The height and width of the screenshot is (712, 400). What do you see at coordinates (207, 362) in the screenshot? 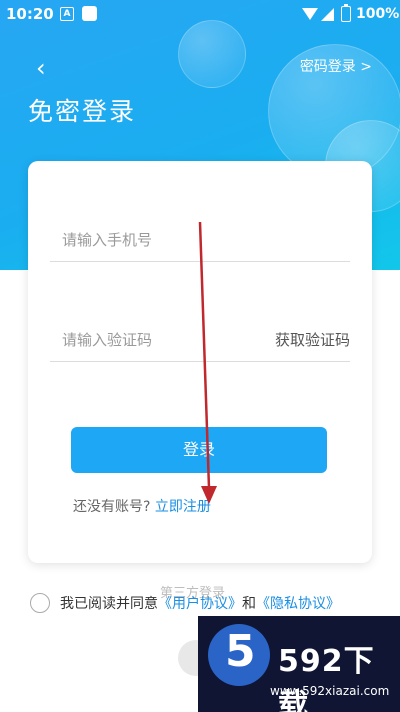
I see `annotation-arrow` at bounding box center [207, 362].